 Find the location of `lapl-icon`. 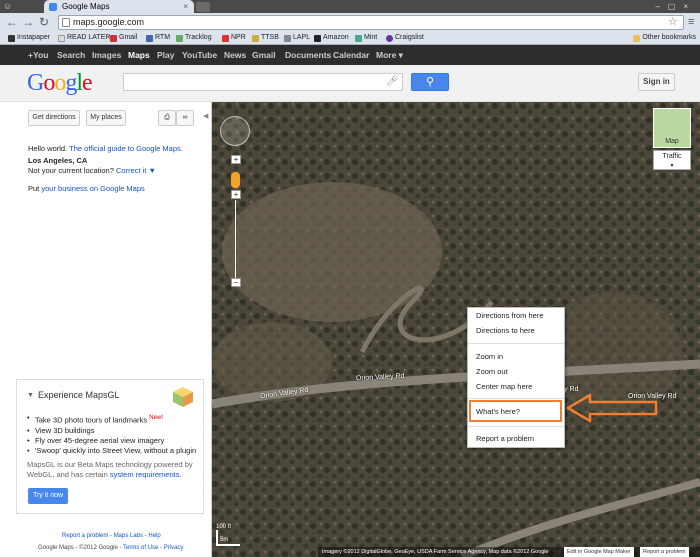

lapl-icon is located at coordinates (287, 38).